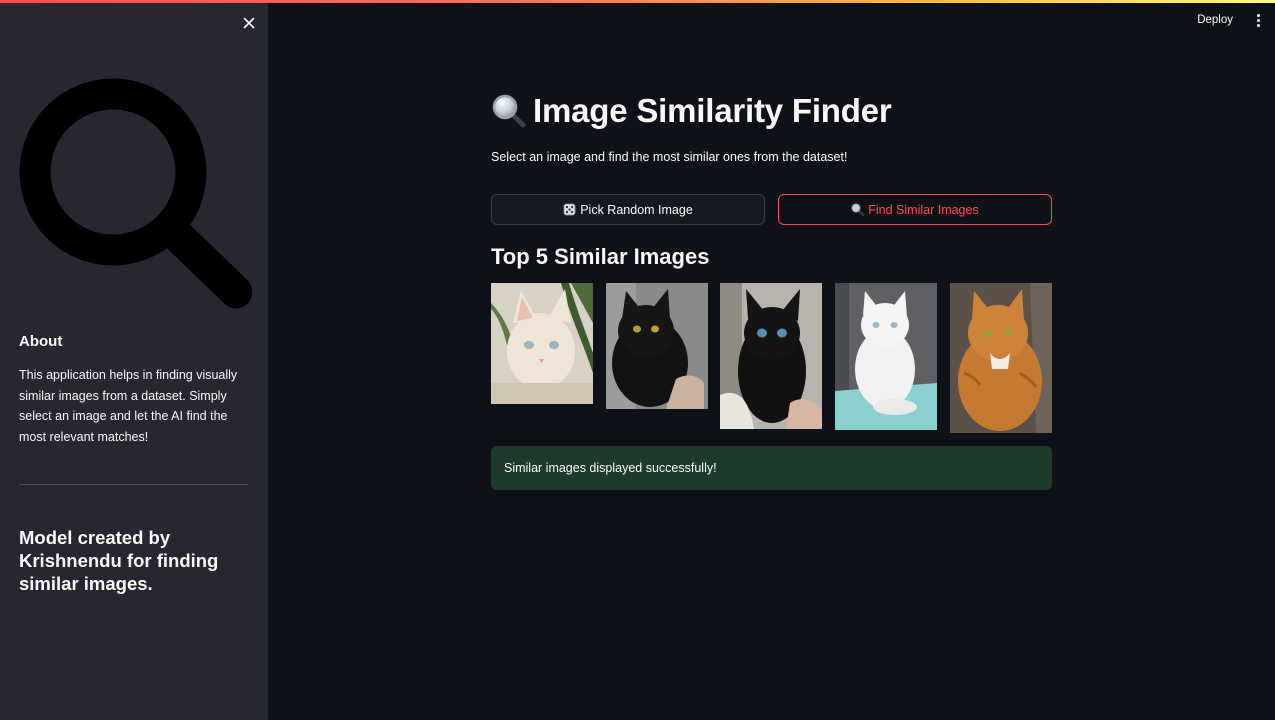 This screenshot has width=1275, height=720. I want to click on magnifier-icon, so click(134, 193).